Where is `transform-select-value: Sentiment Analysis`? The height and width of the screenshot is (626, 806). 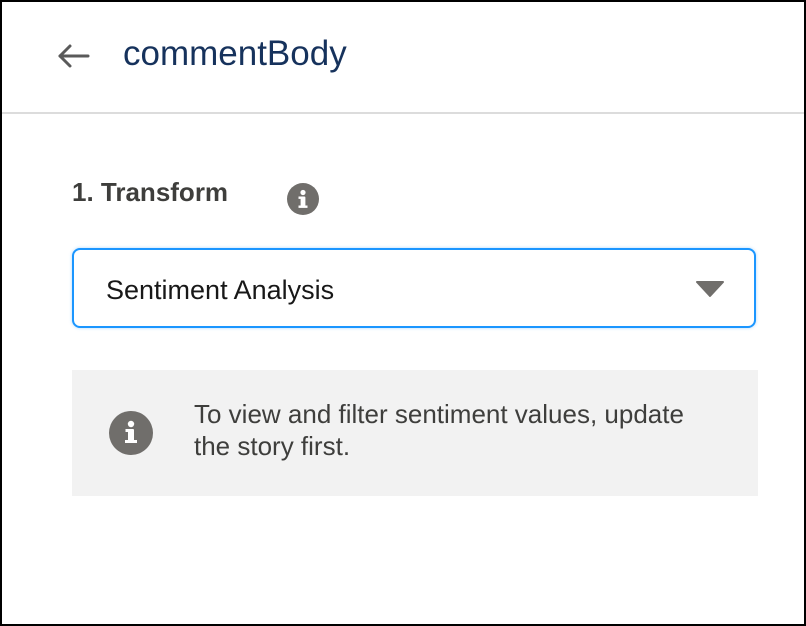 transform-select-value: Sentiment Analysis is located at coordinates (220, 290).